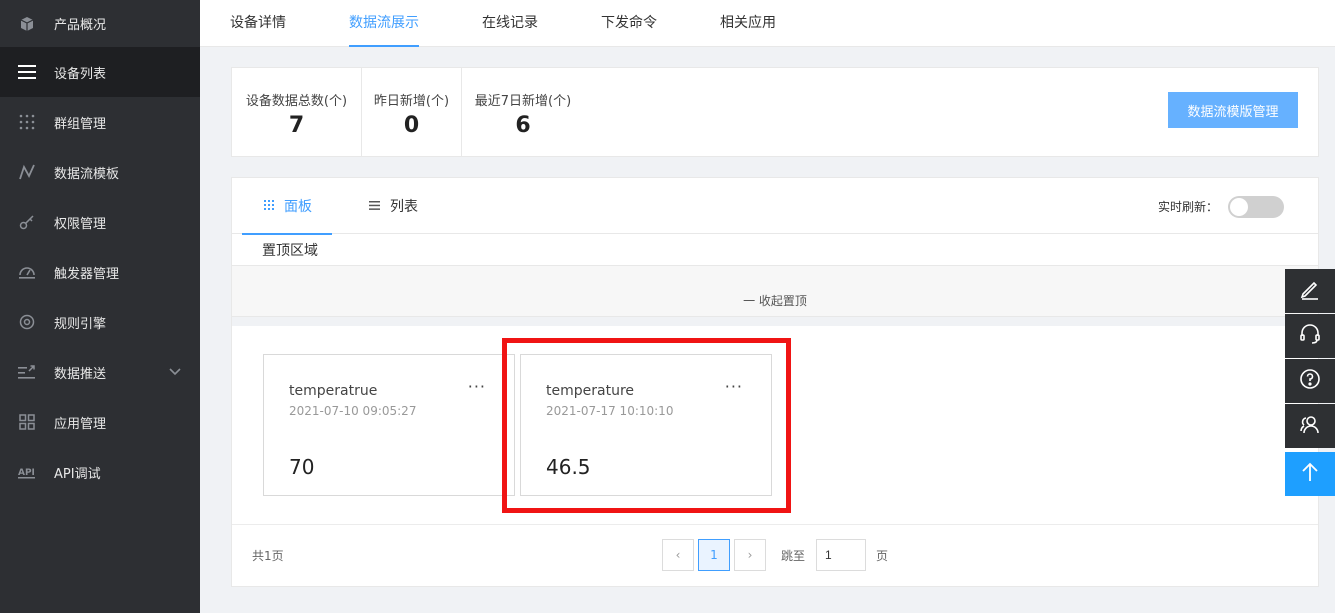 This screenshot has height=613, width=1335. Describe the element at coordinates (775, 524) in the screenshot. I see `pager-divider` at that location.